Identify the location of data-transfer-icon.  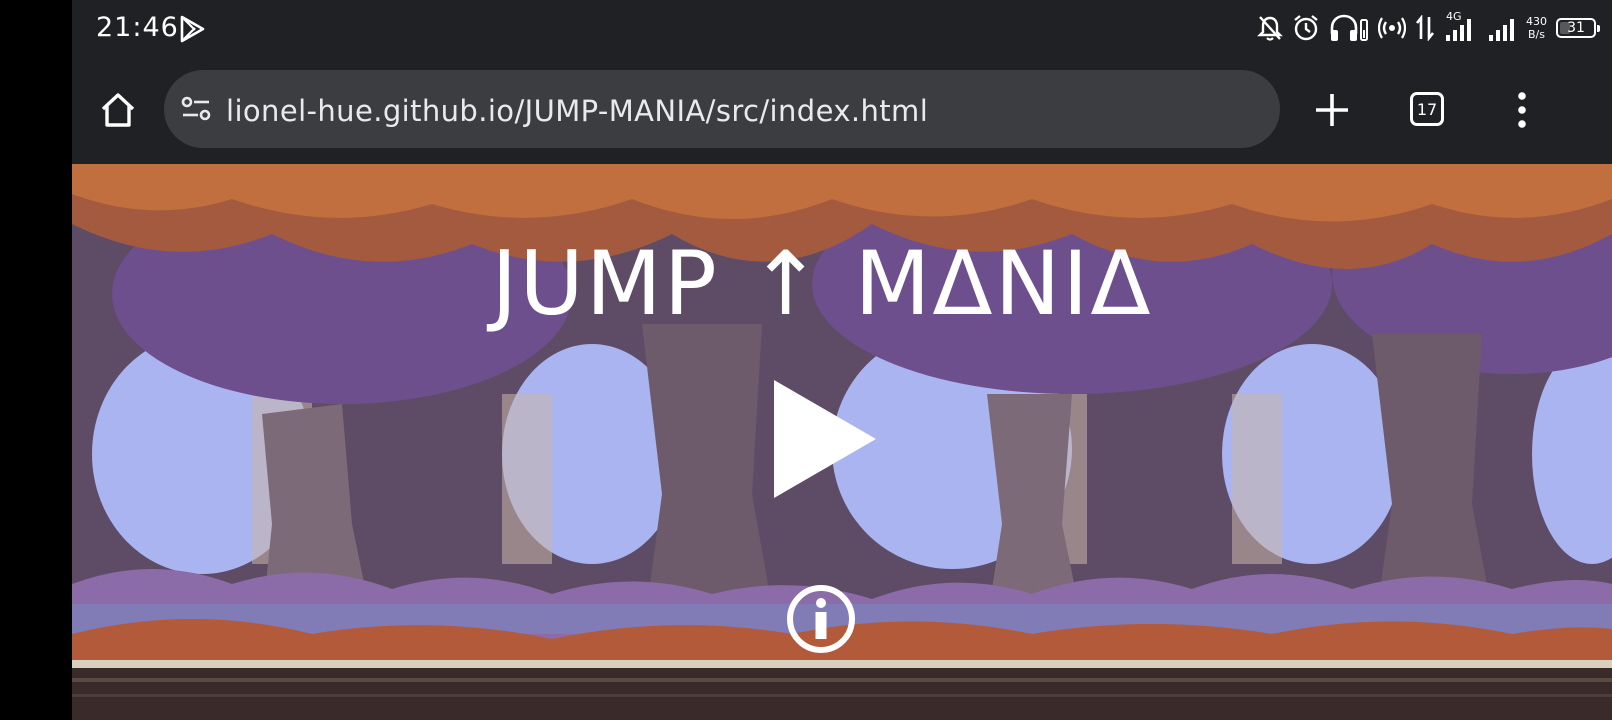
(1425, 28).